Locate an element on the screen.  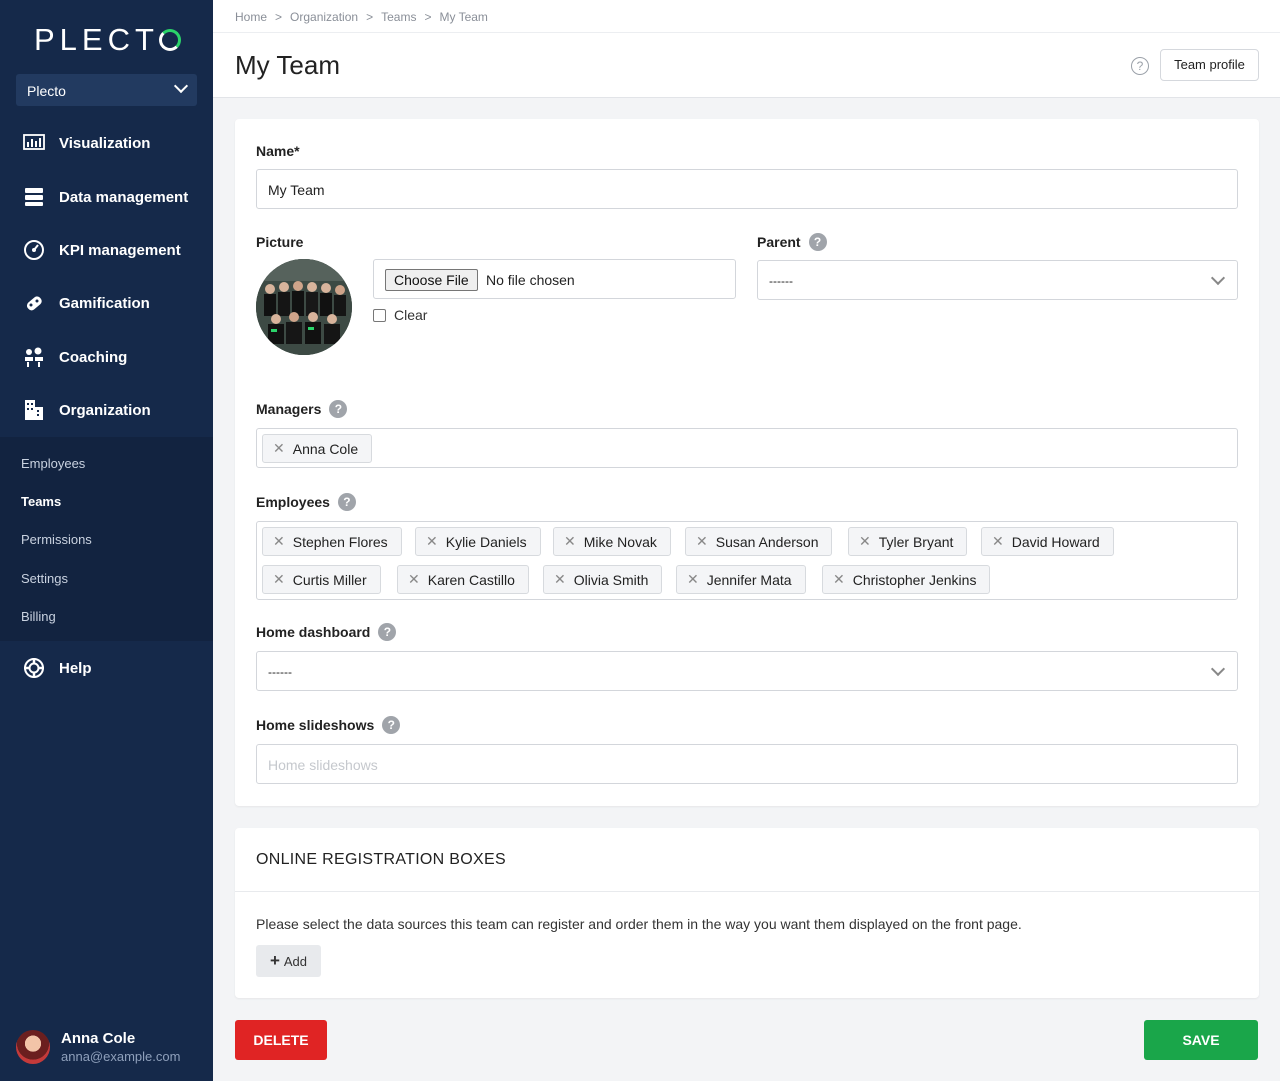
employee-tag: ✕ Stephen Flores is located at coordinates (332, 541).